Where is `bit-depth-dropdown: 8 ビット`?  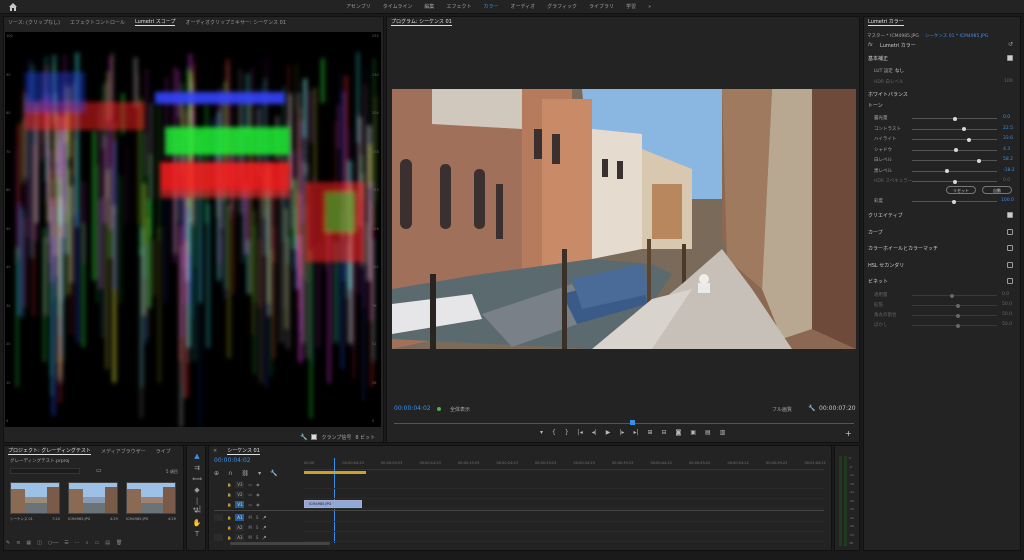 bit-depth-dropdown: 8 ビット is located at coordinates (365, 437).